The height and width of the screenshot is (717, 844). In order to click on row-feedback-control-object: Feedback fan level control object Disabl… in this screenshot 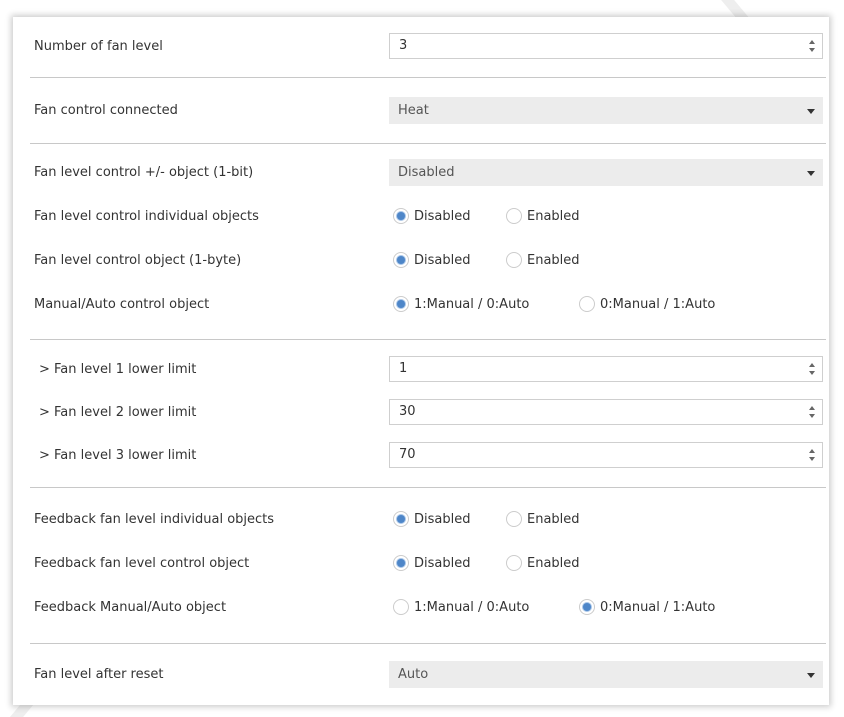, I will do `click(421, 564)`.